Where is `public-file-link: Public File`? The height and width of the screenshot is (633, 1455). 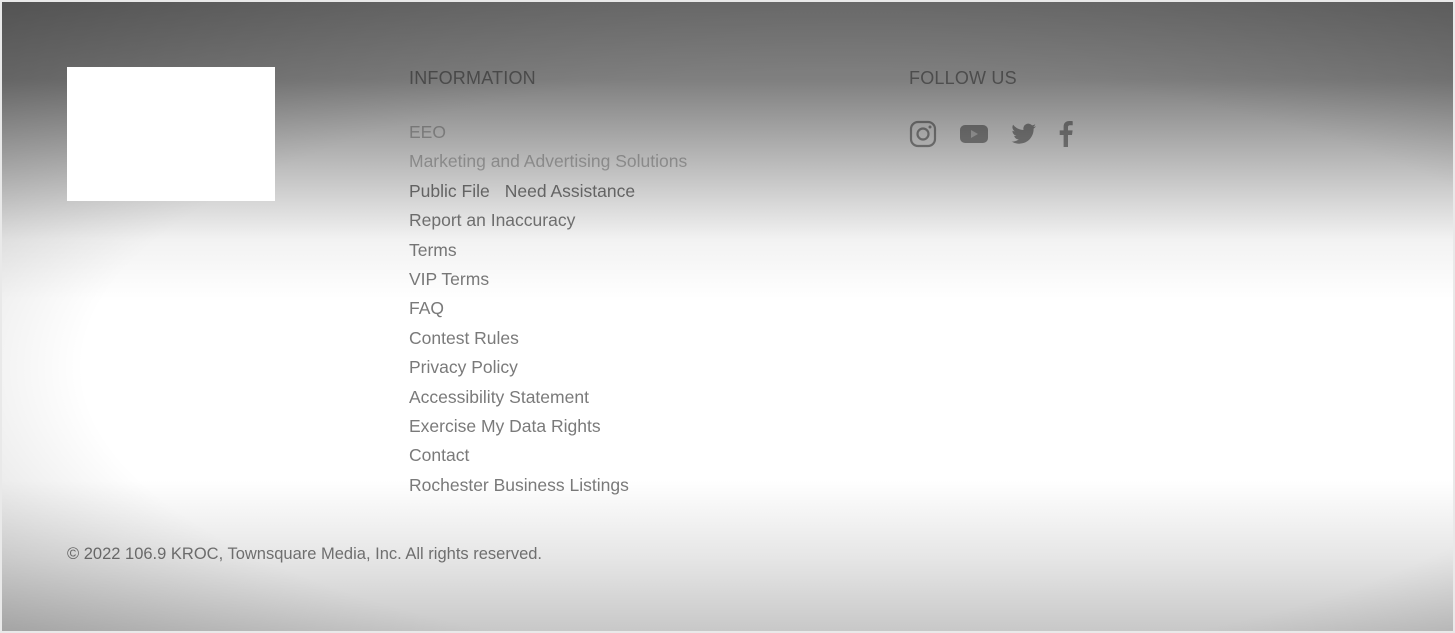
public-file-link: Public File is located at coordinates (449, 191).